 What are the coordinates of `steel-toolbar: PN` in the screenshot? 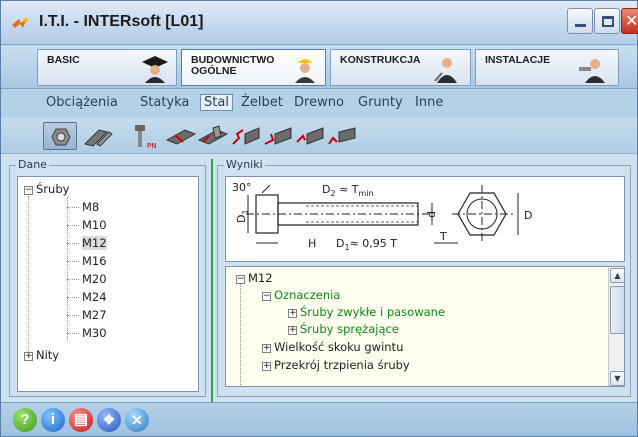 It's located at (319, 136).